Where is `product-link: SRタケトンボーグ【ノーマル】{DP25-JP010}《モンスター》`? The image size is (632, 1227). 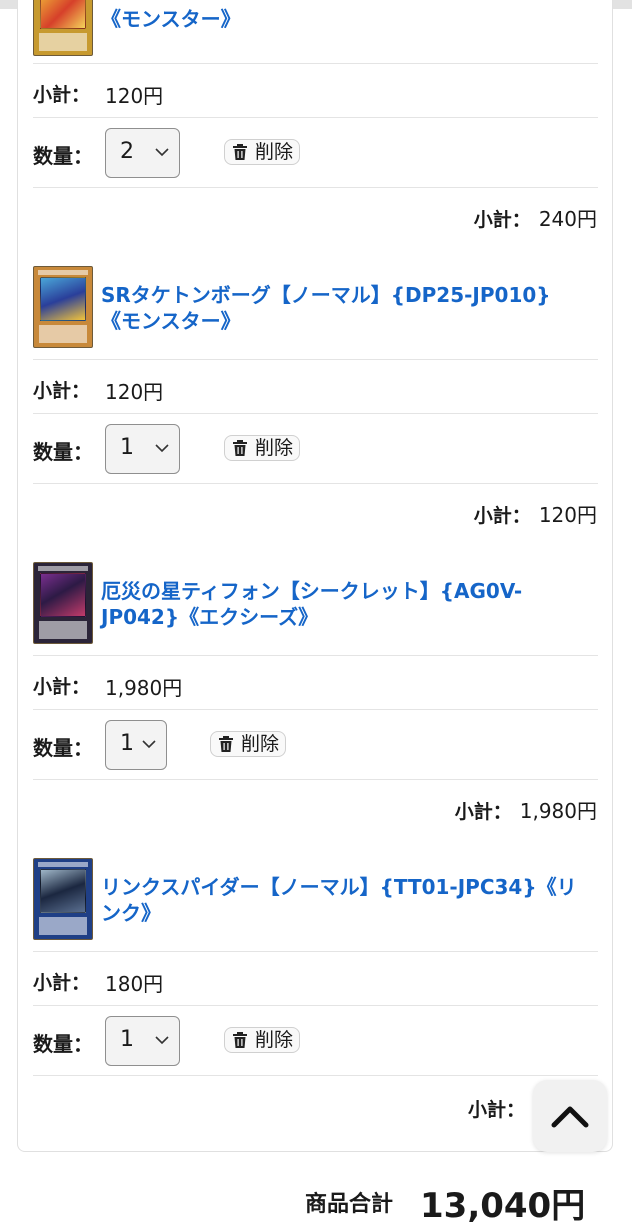 product-link: SRタケトンボーグ【ノーマル】{DP25-JP010}《モンスター》 is located at coordinates (341, 308).